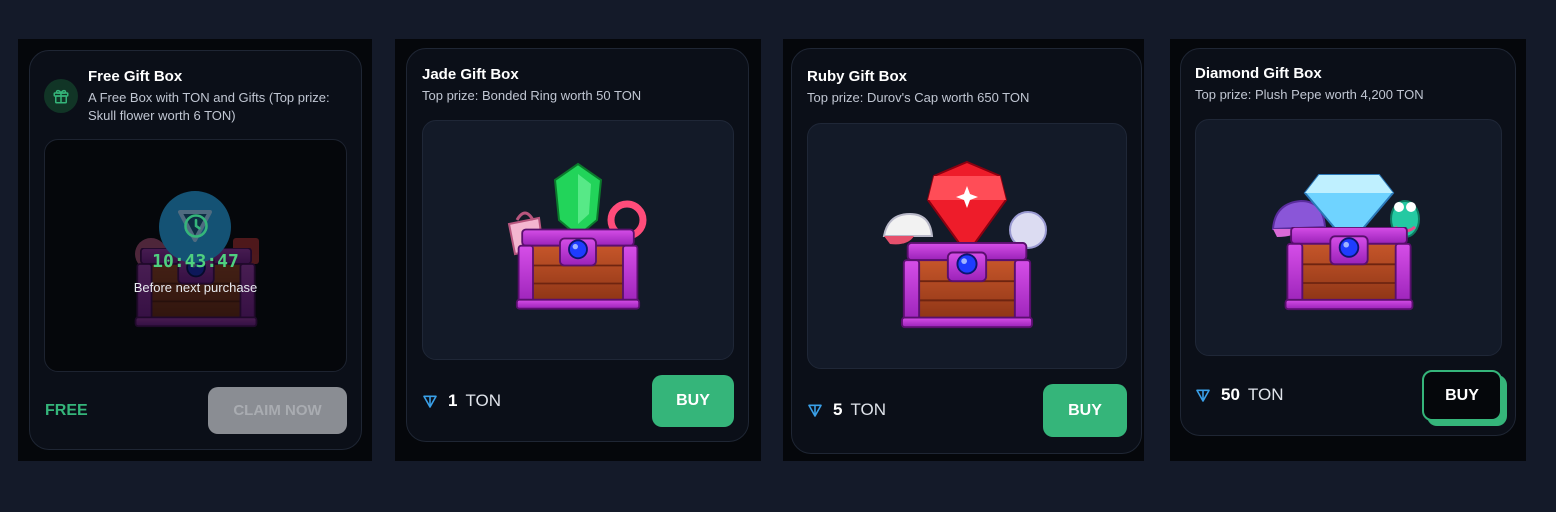 This screenshot has width=1556, height=512. Describe the element at coordinates (577, 236) in the screenshot. I see `jade-chest-image` at that location.